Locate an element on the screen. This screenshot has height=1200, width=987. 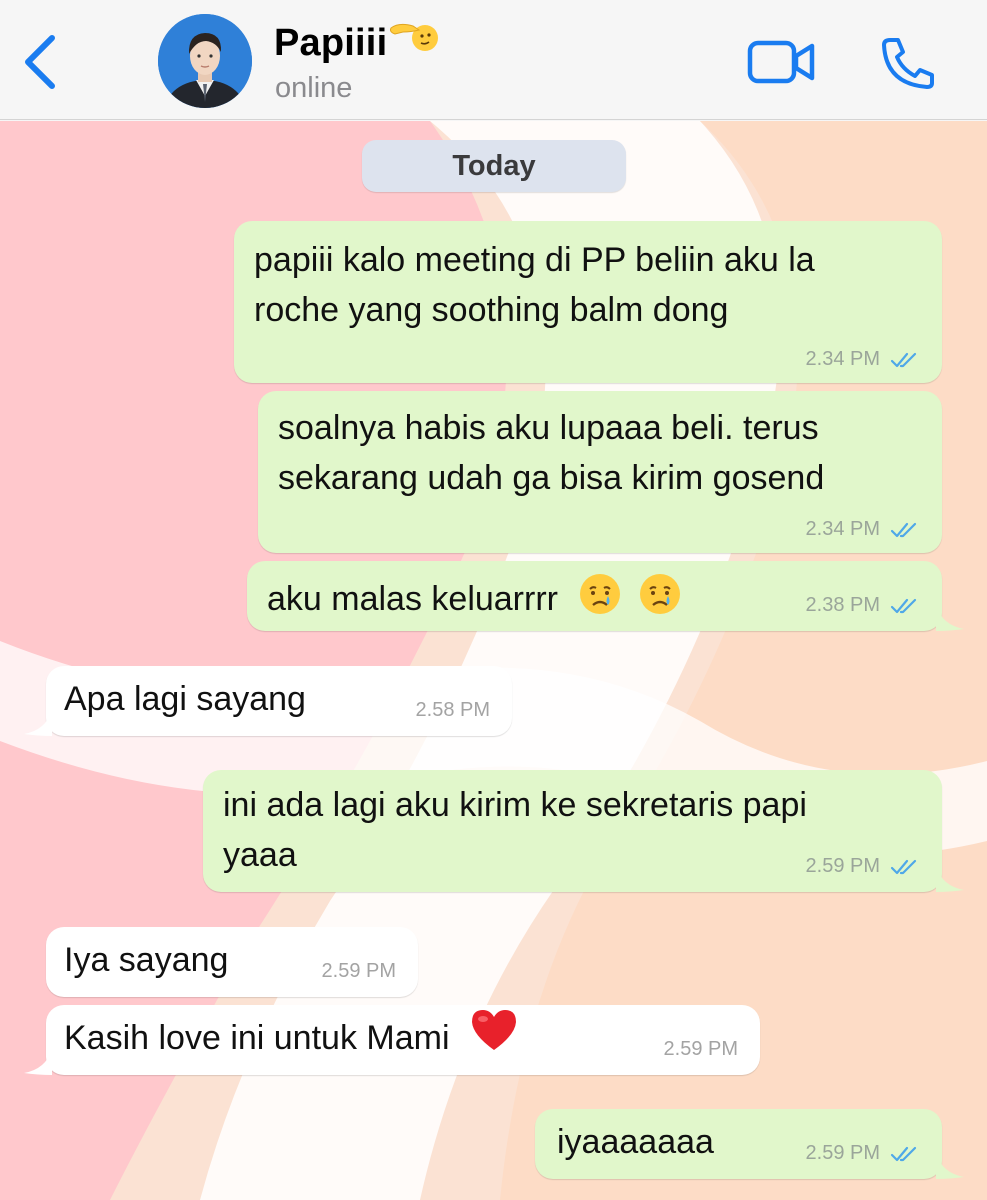
contact-name: Papiiii is located at coordinates (356, 45).